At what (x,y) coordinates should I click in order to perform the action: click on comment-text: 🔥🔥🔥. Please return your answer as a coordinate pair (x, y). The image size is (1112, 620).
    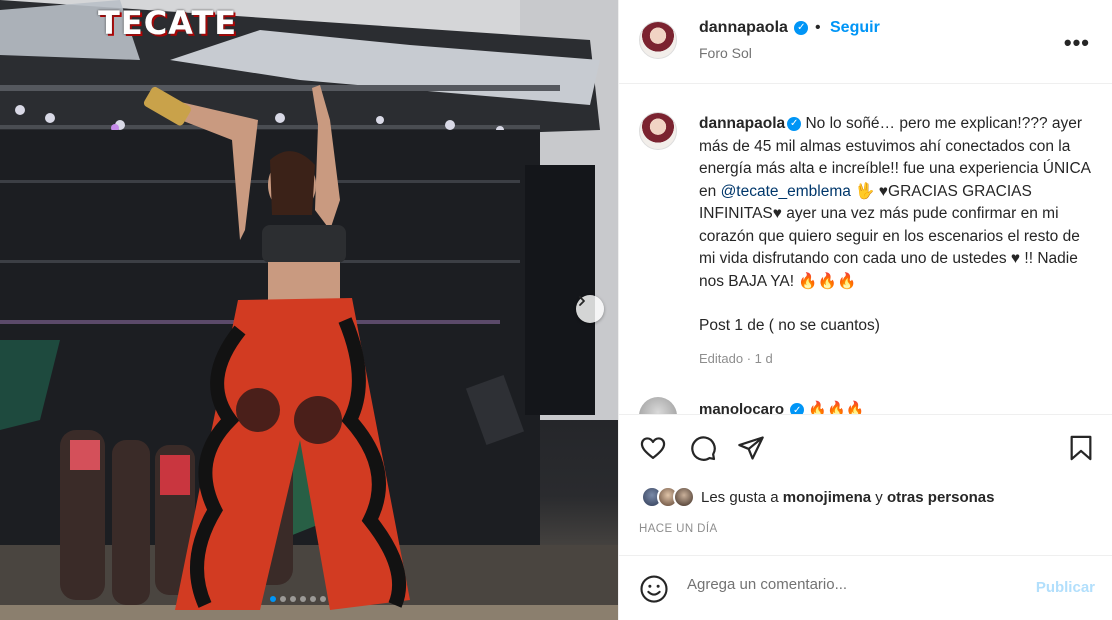
    Looking at the image, I should click on (836, 408).